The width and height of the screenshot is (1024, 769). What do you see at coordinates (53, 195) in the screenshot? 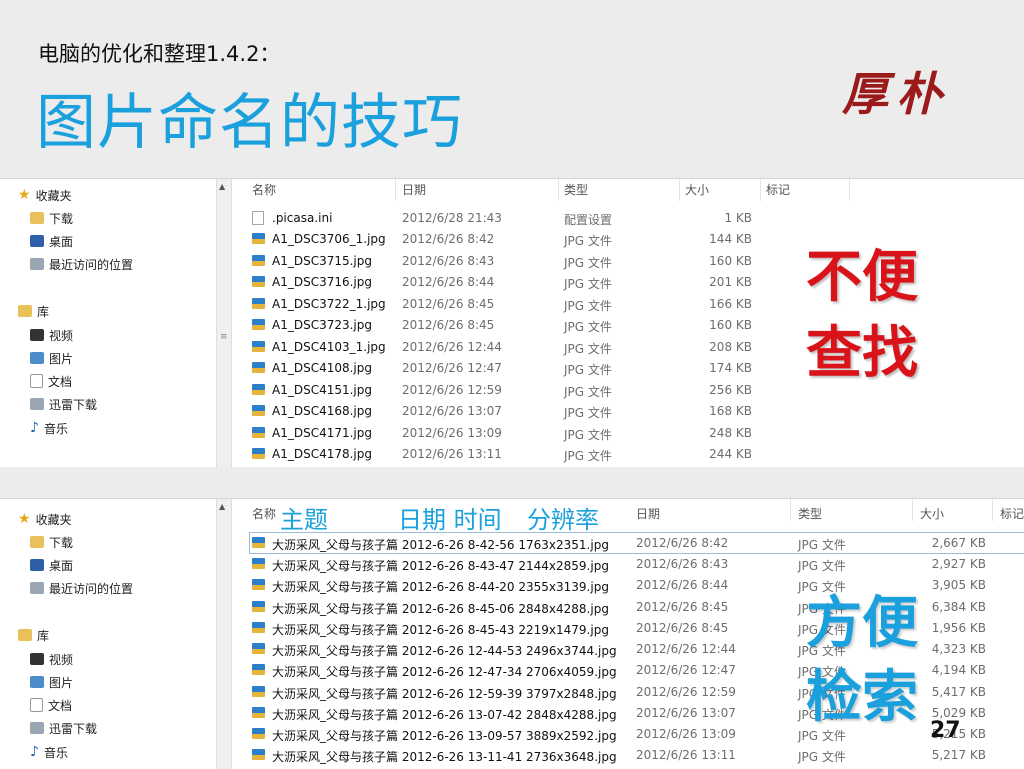
I see `nav-label: 收藏夹` at bounding box center [53, 195].